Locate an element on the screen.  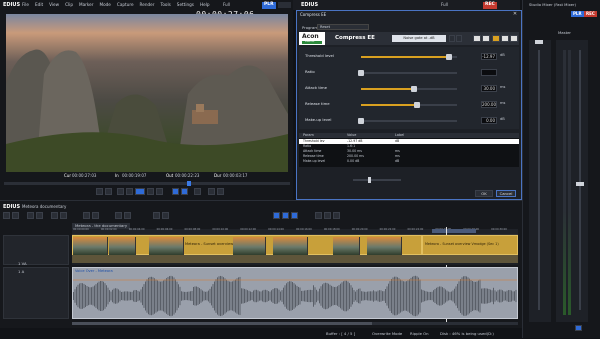
copy-button is located at coordinates (505, 38).